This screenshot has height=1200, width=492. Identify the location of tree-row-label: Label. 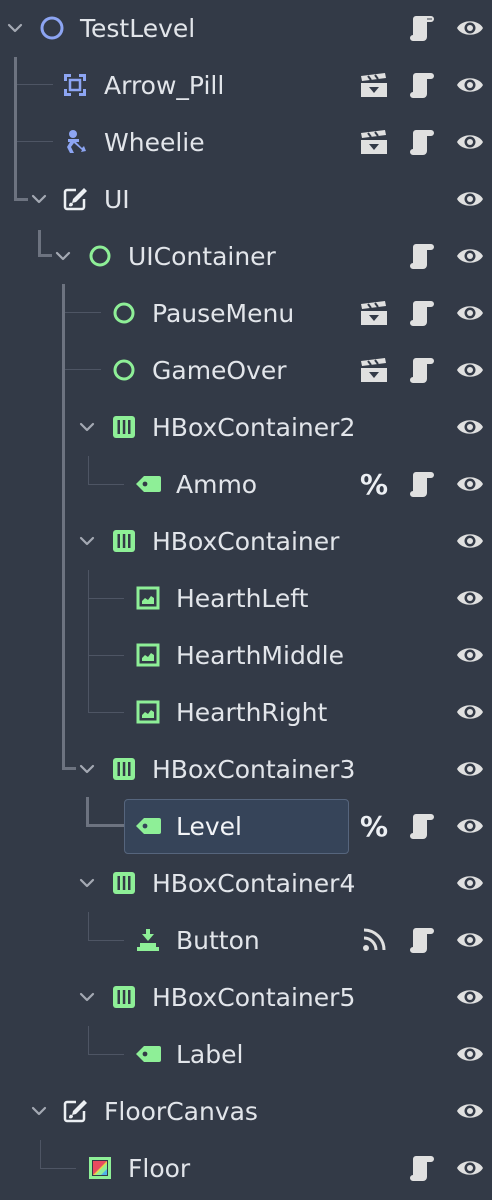
(246, 1054).